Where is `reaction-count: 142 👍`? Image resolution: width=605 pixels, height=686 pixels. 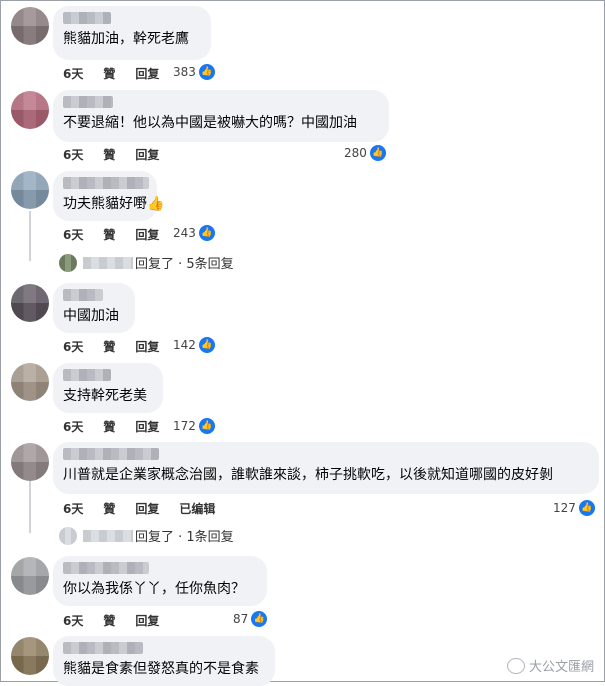
reaction-count: 142 👍 is located at coordinates (194, 345).